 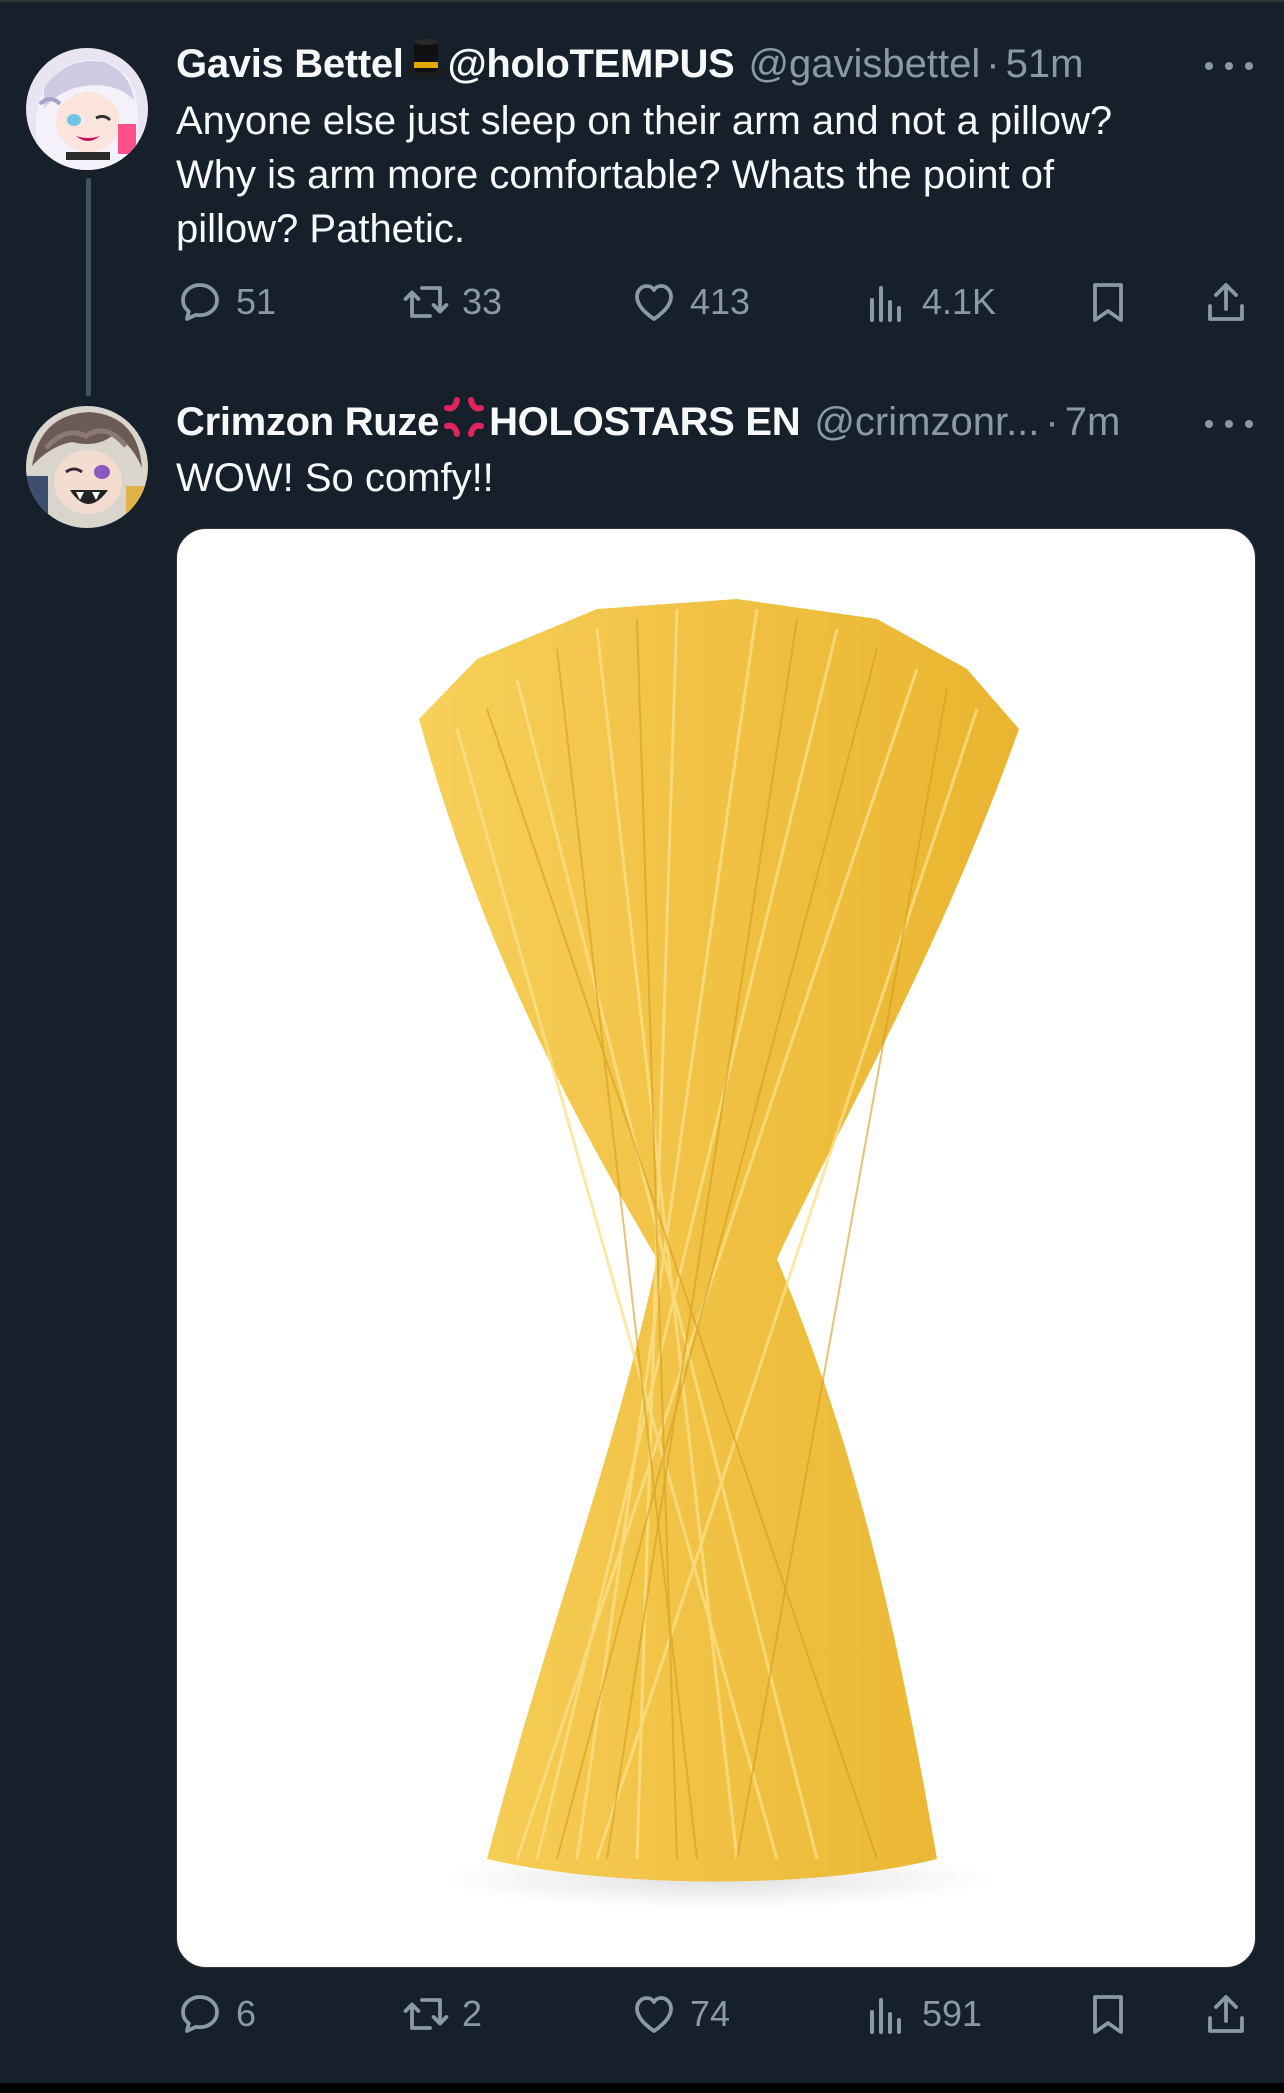 What do you see at coordinates (246, 2013) in the screenshot?
I see `reply-count: 6` at bounding box center [246, 2013].